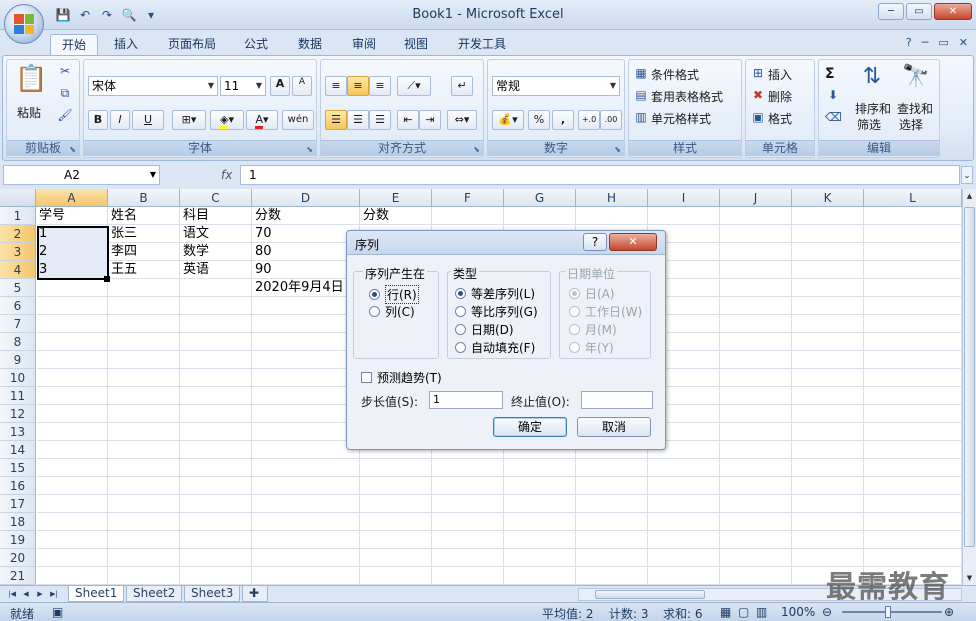 The height and width of the screenshot is (621, 976). I want to click on cell-a4: 3, so click(72, 270).